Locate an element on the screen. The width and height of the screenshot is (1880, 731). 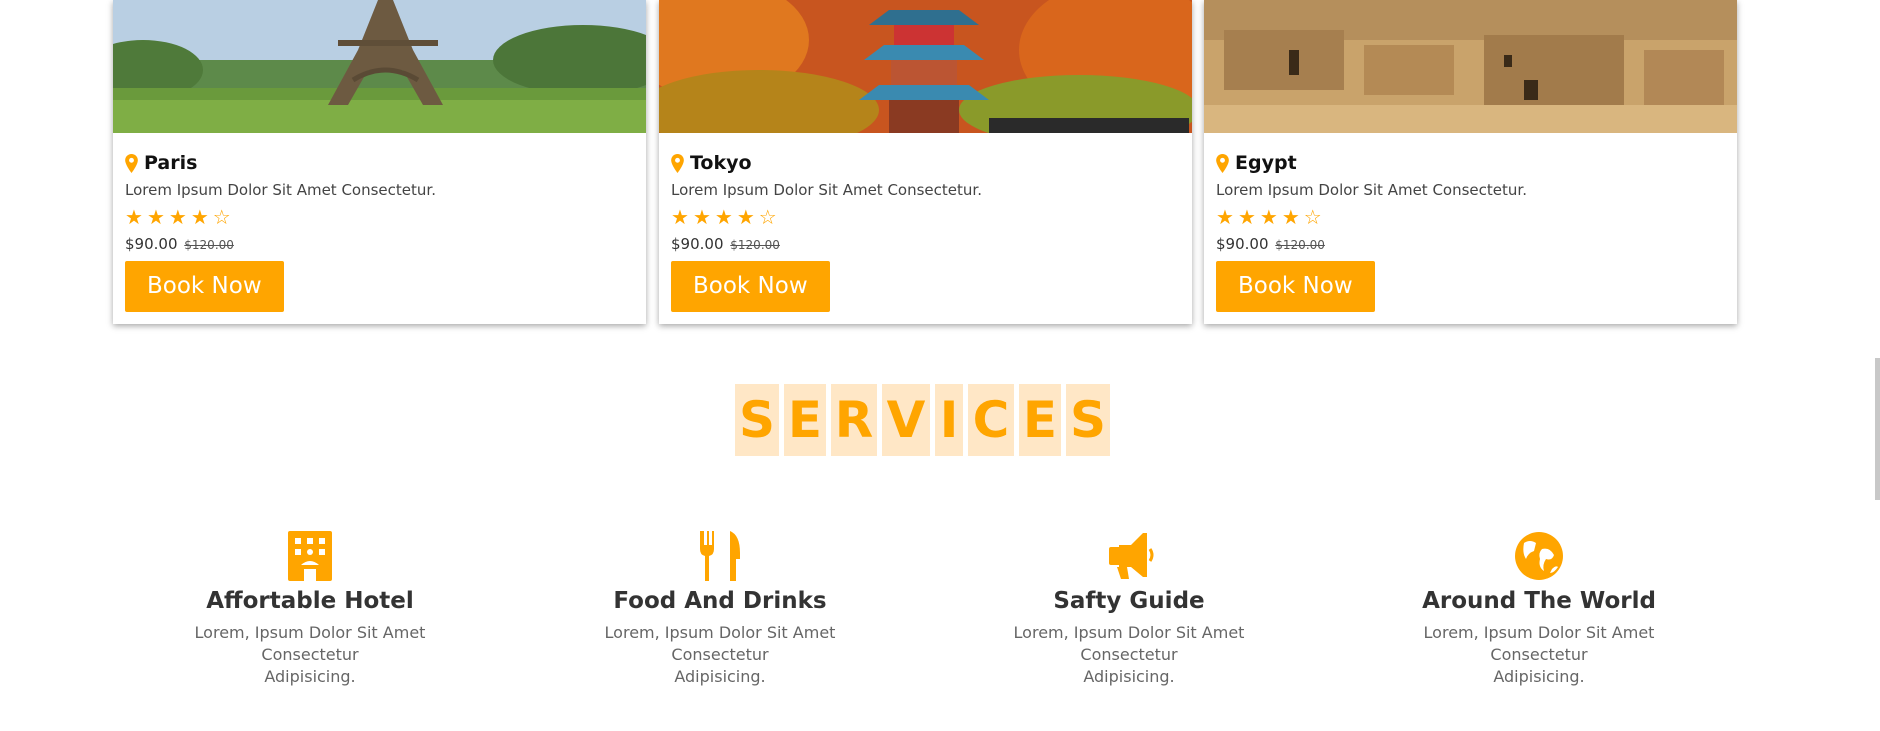
heading-letter: V is located at coordinates (906, 420).